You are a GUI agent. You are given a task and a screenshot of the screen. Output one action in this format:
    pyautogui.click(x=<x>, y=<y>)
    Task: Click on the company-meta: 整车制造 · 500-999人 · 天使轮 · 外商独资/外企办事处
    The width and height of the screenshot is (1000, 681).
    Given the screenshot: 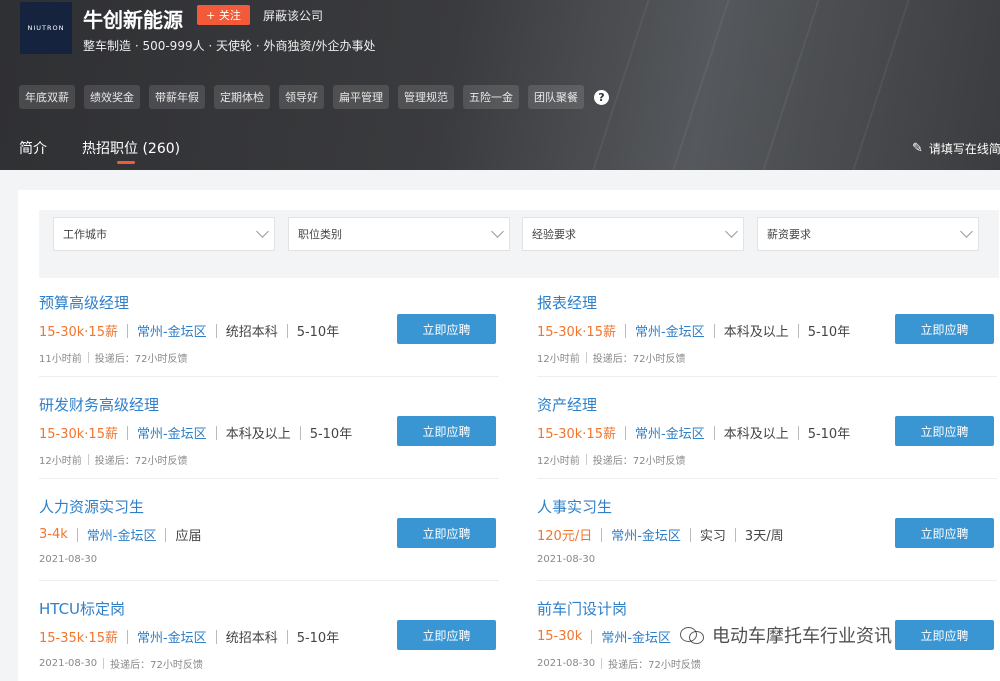 What is the action you would take?
    pyautogui.click(x=229, y=46)
    